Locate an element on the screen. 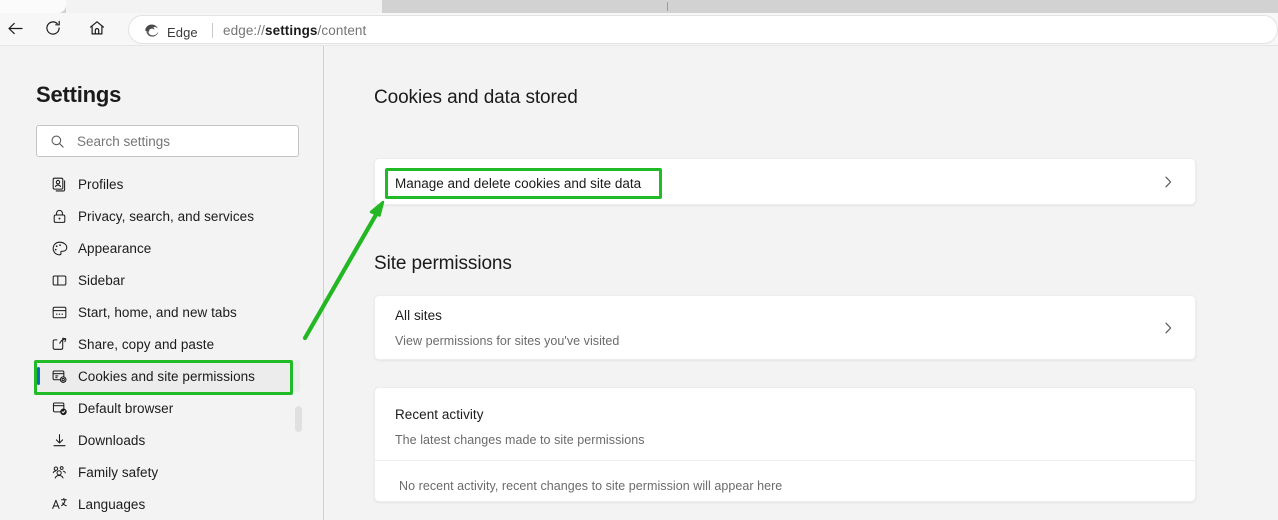 Image resolution: width=1278 pixels, height=520 pixels. sidebar-item-label: Privacy, search, and services is located at coordinates (166, 216).